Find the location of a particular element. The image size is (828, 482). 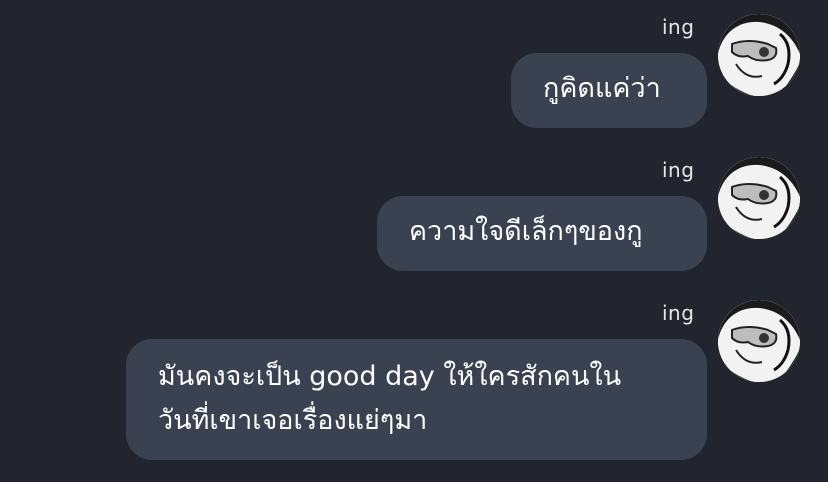

message-text-line: กูคิดแค่ว่า is located at coordinates (602, 88).